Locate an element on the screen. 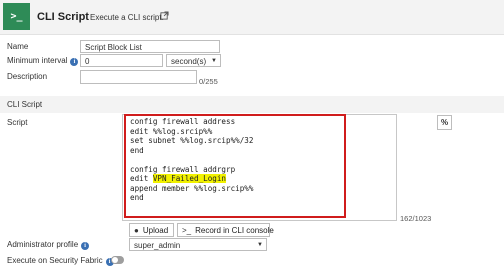 This screenshot has height=272, width=504. record-cli-label: Record in CLI console is located at coordinates (234, 230).